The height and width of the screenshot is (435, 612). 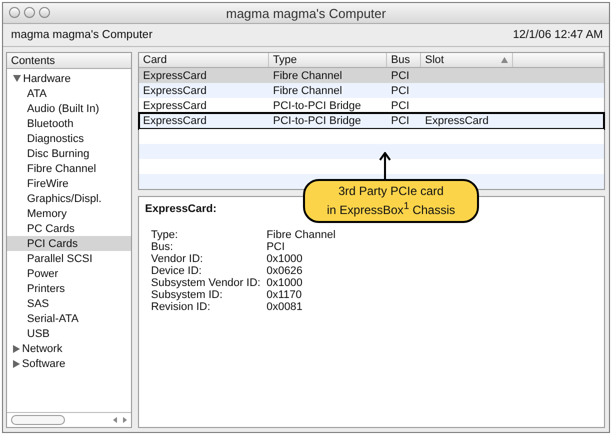 What do you see at coordinates (205, 283) in the screenshot?
I see `field-label: Subsystem Vendor ID:` at bounding box center [205, 283].